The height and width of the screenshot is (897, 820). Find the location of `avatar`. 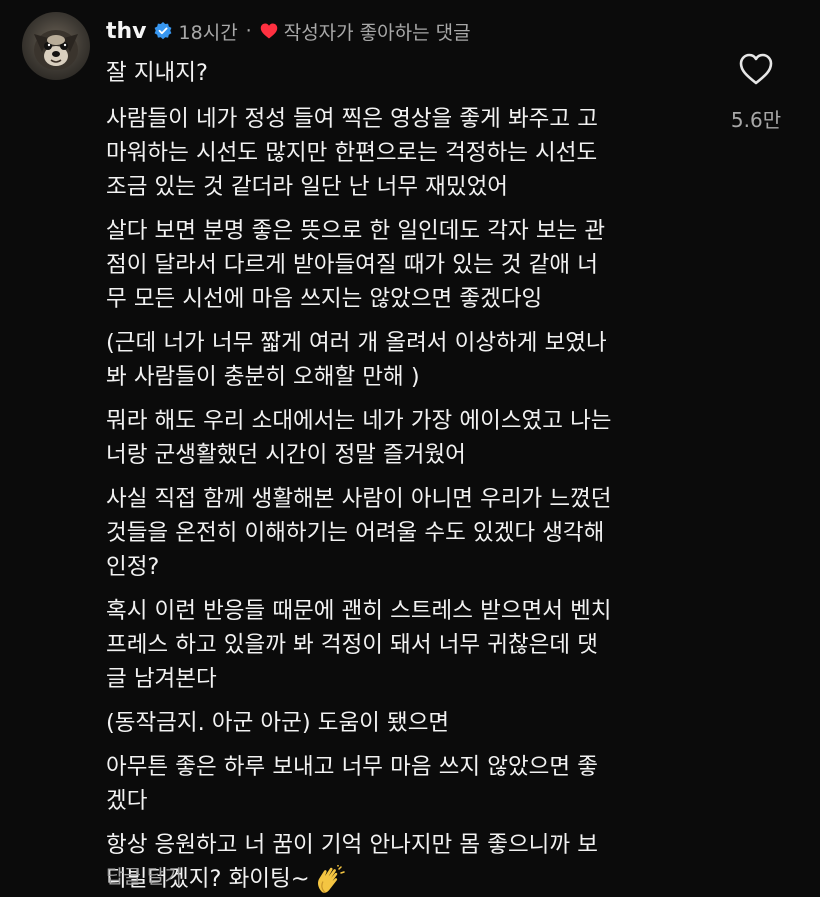

avatar is located at coordinates (56, 46).